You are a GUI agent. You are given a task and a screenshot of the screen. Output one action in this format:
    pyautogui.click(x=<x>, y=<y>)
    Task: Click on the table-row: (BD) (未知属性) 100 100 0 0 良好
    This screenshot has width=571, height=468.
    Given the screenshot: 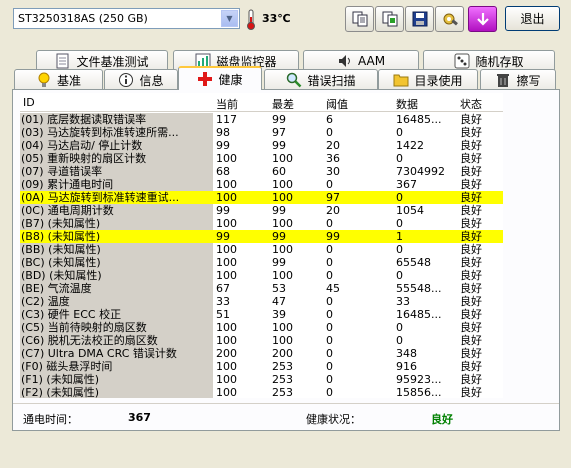 What is the action you would take?
    pyautogui.click(x=261, y=275)
    